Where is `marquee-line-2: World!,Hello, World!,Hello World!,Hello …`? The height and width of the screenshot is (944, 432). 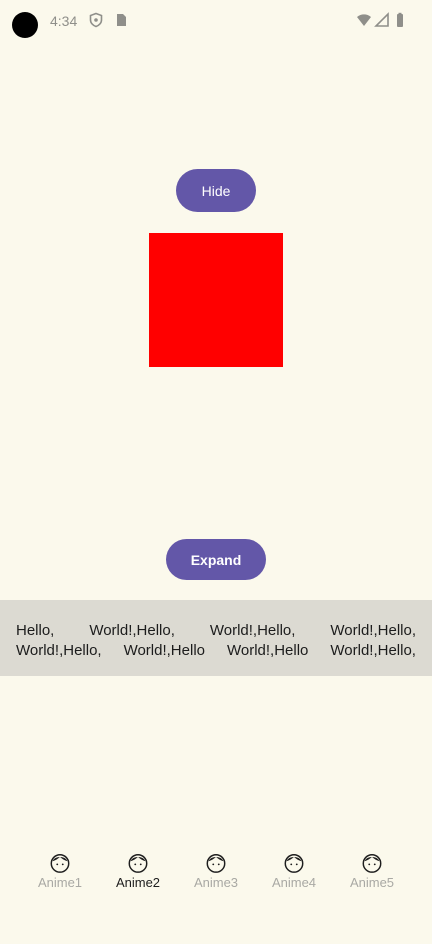
marquee-line-2: World!,Hello, World!,Hello World!,Hello … is located at coordinates (216, 650).